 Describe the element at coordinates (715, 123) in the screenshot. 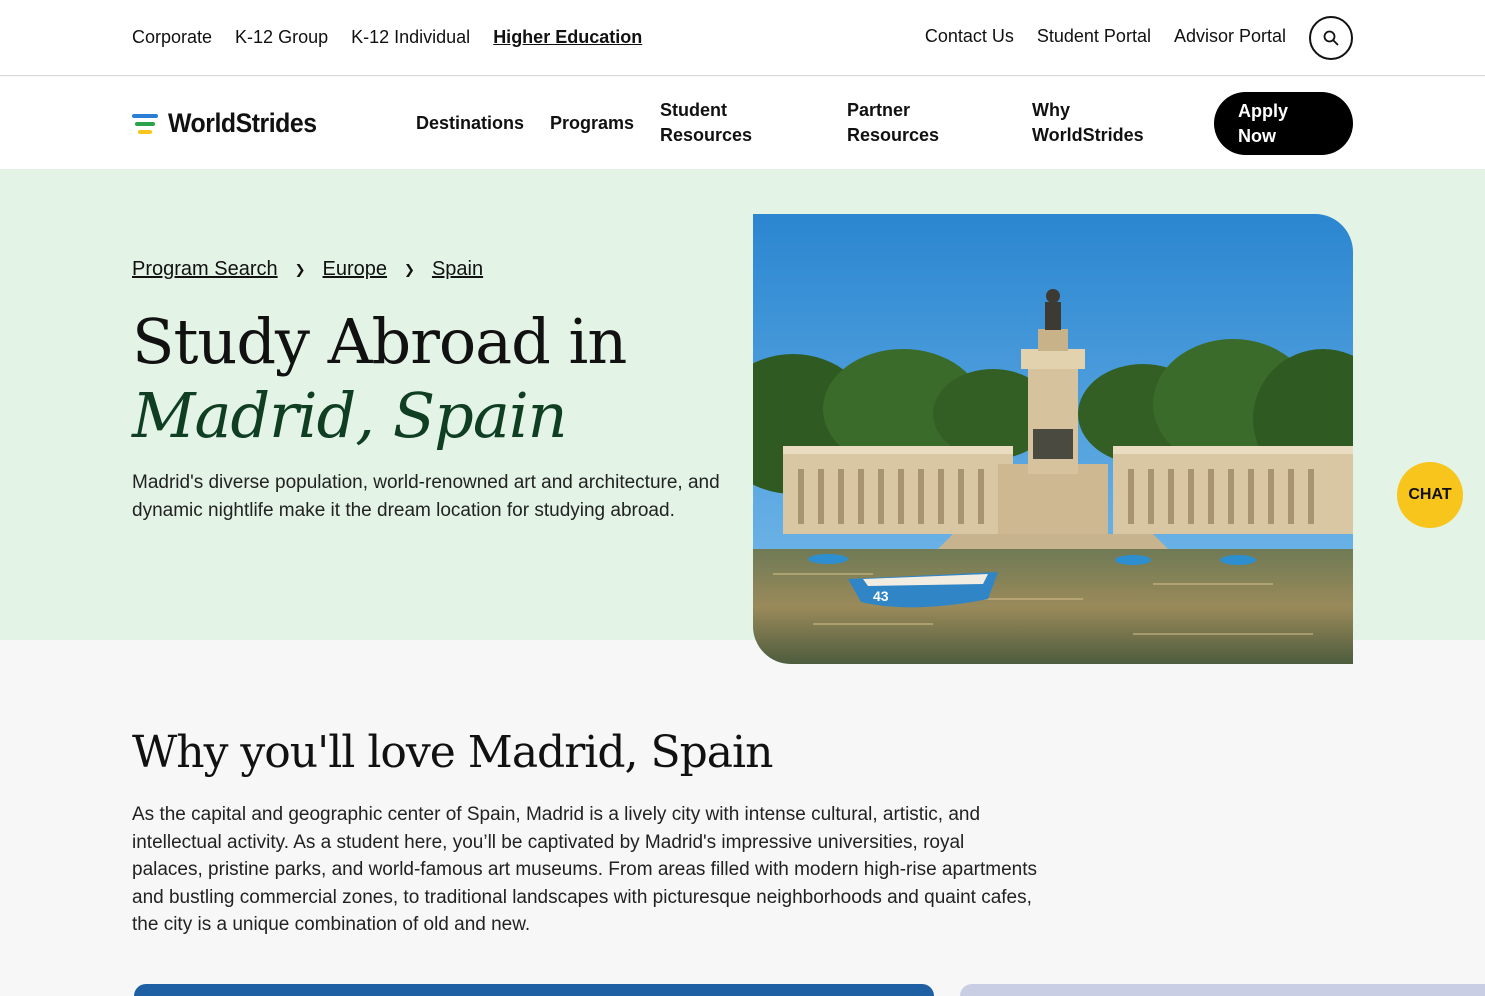

I see `nav-student-resources: Student Resources` at that location.